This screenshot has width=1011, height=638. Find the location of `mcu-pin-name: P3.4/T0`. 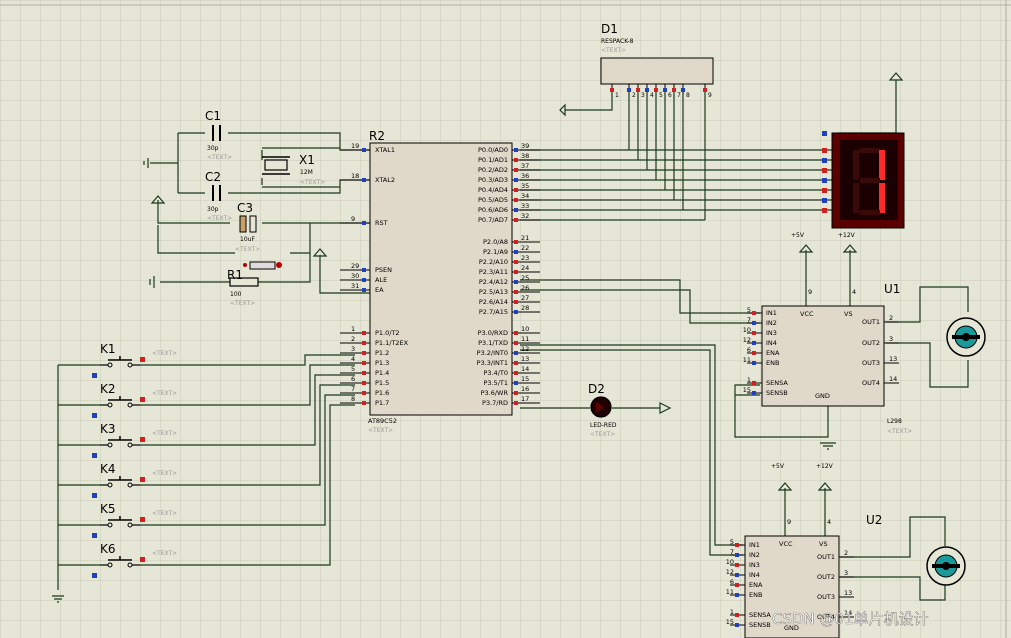

mcu-pin-name: P3.4/T0 is located at coordinates (495, 373).